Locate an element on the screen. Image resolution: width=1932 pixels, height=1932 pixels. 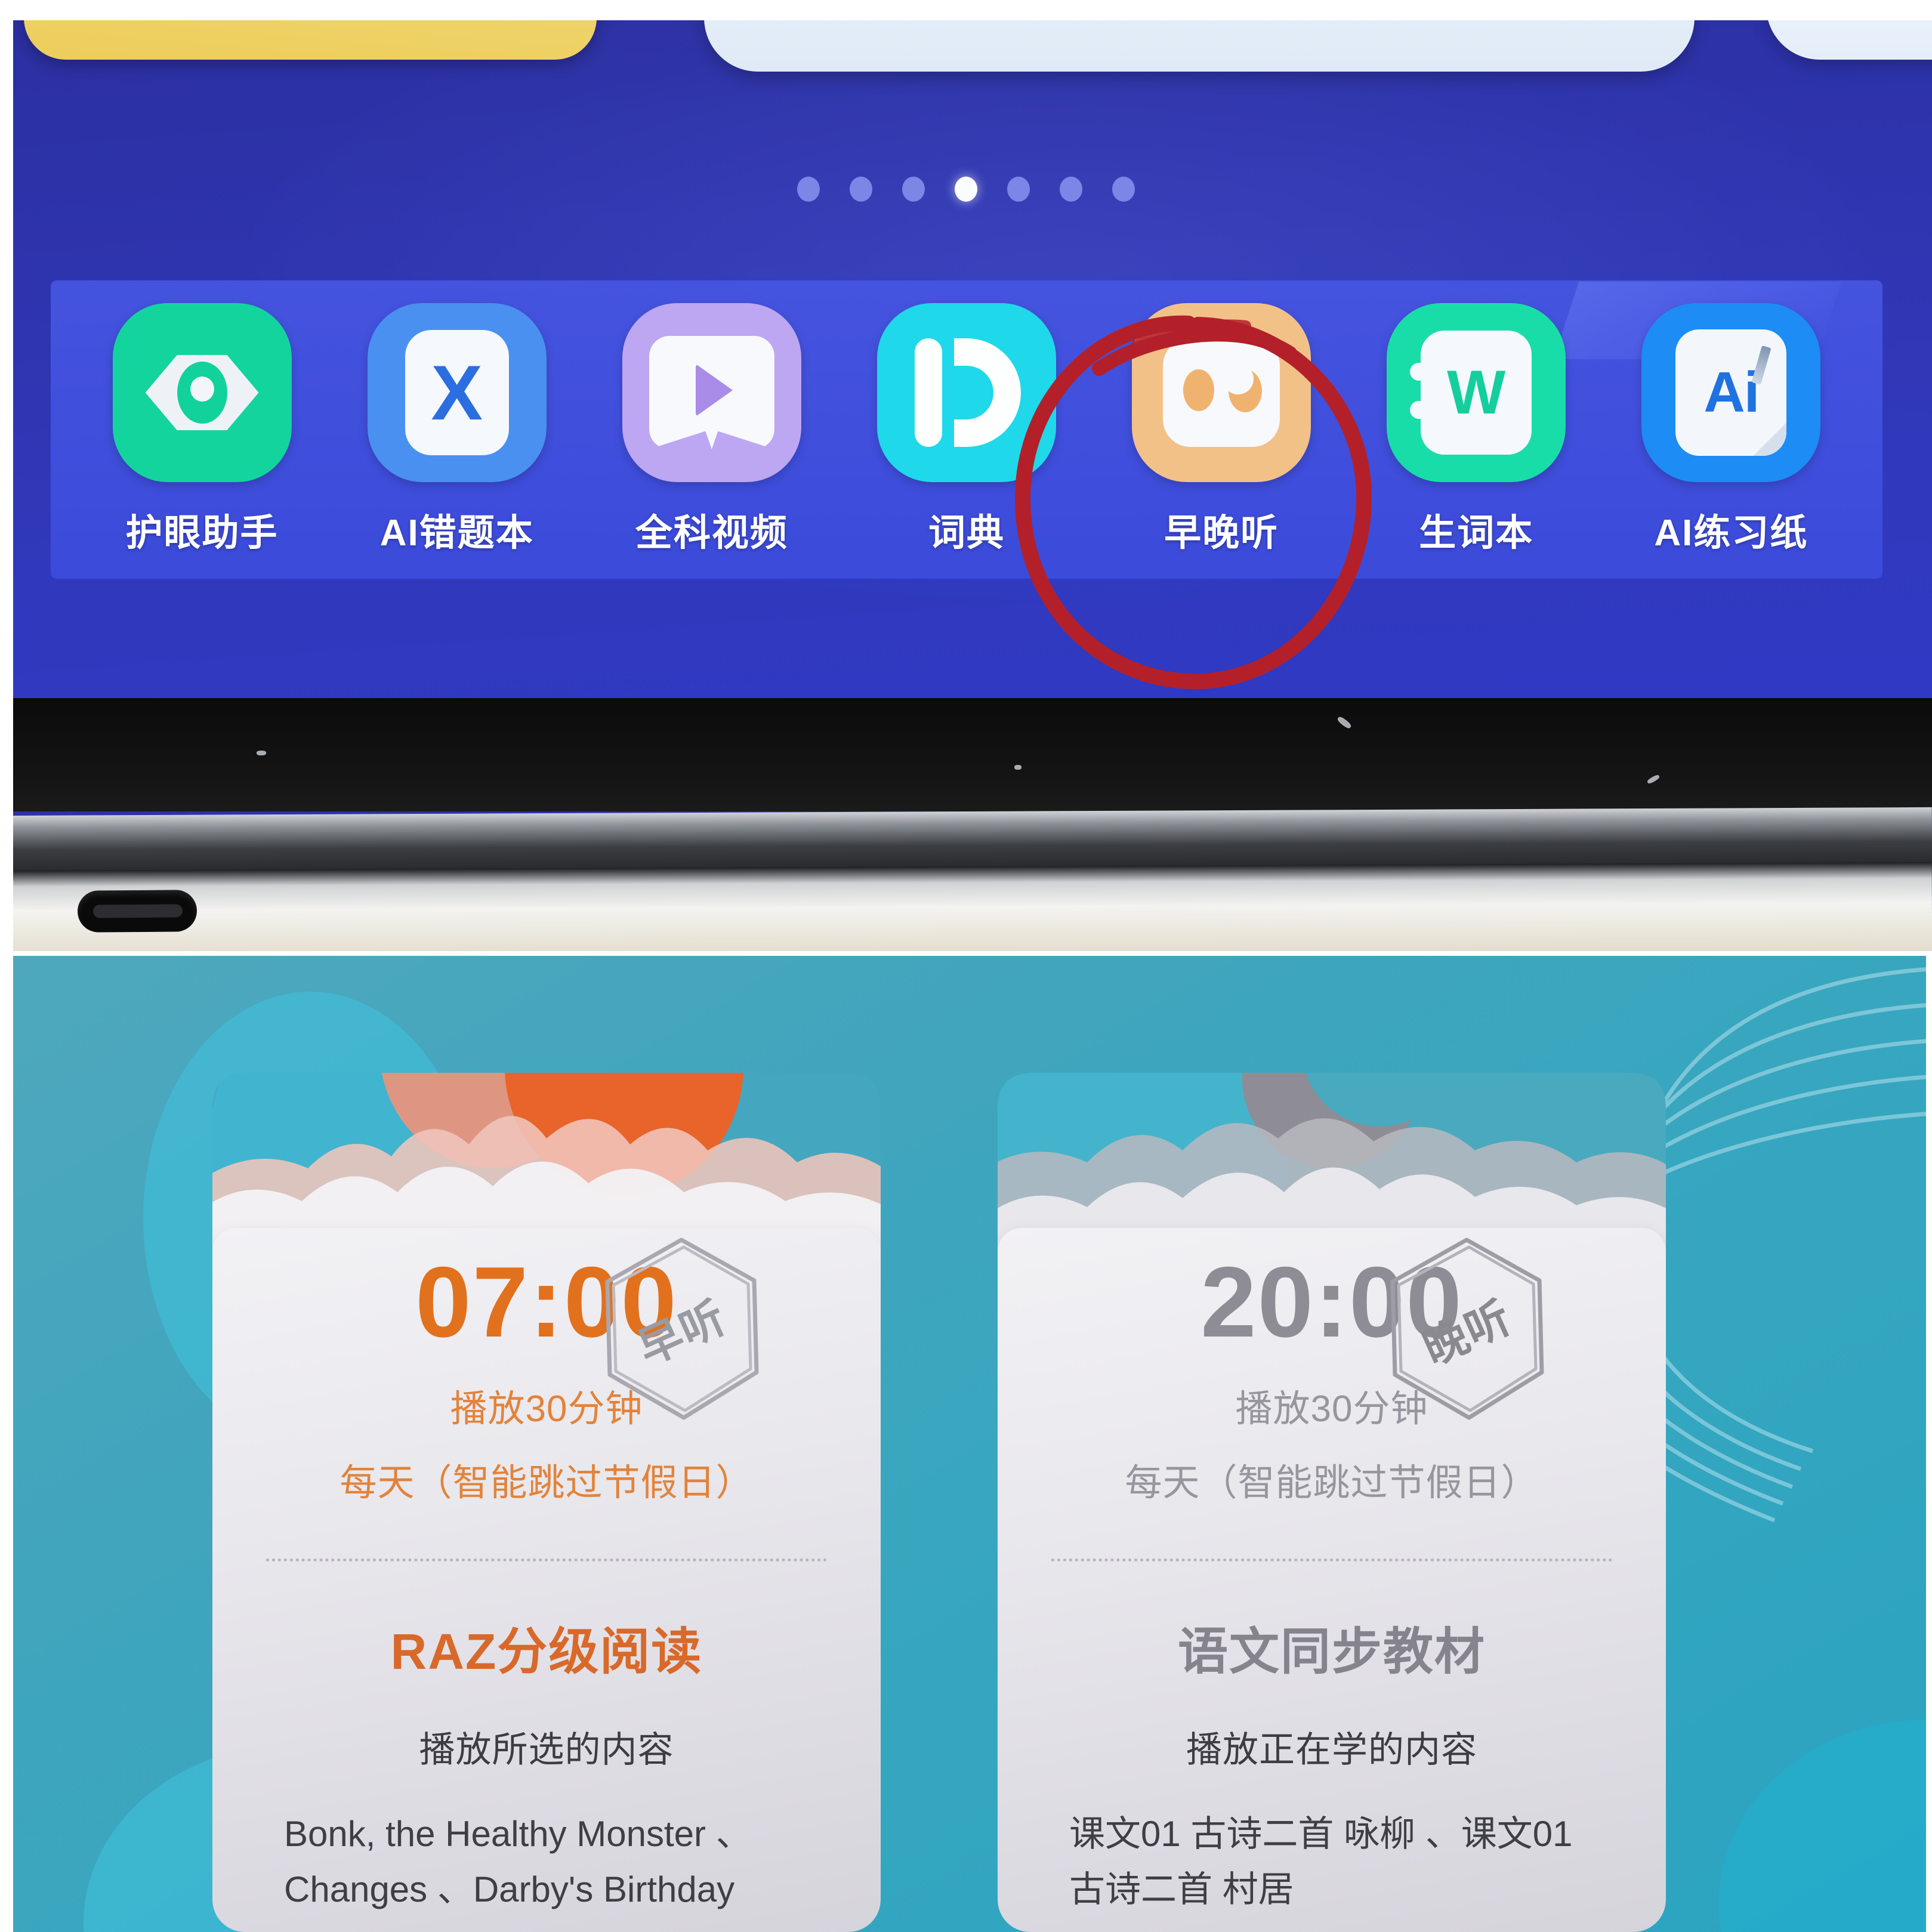
listen-face-icon is located at coordinates (1221, 392).